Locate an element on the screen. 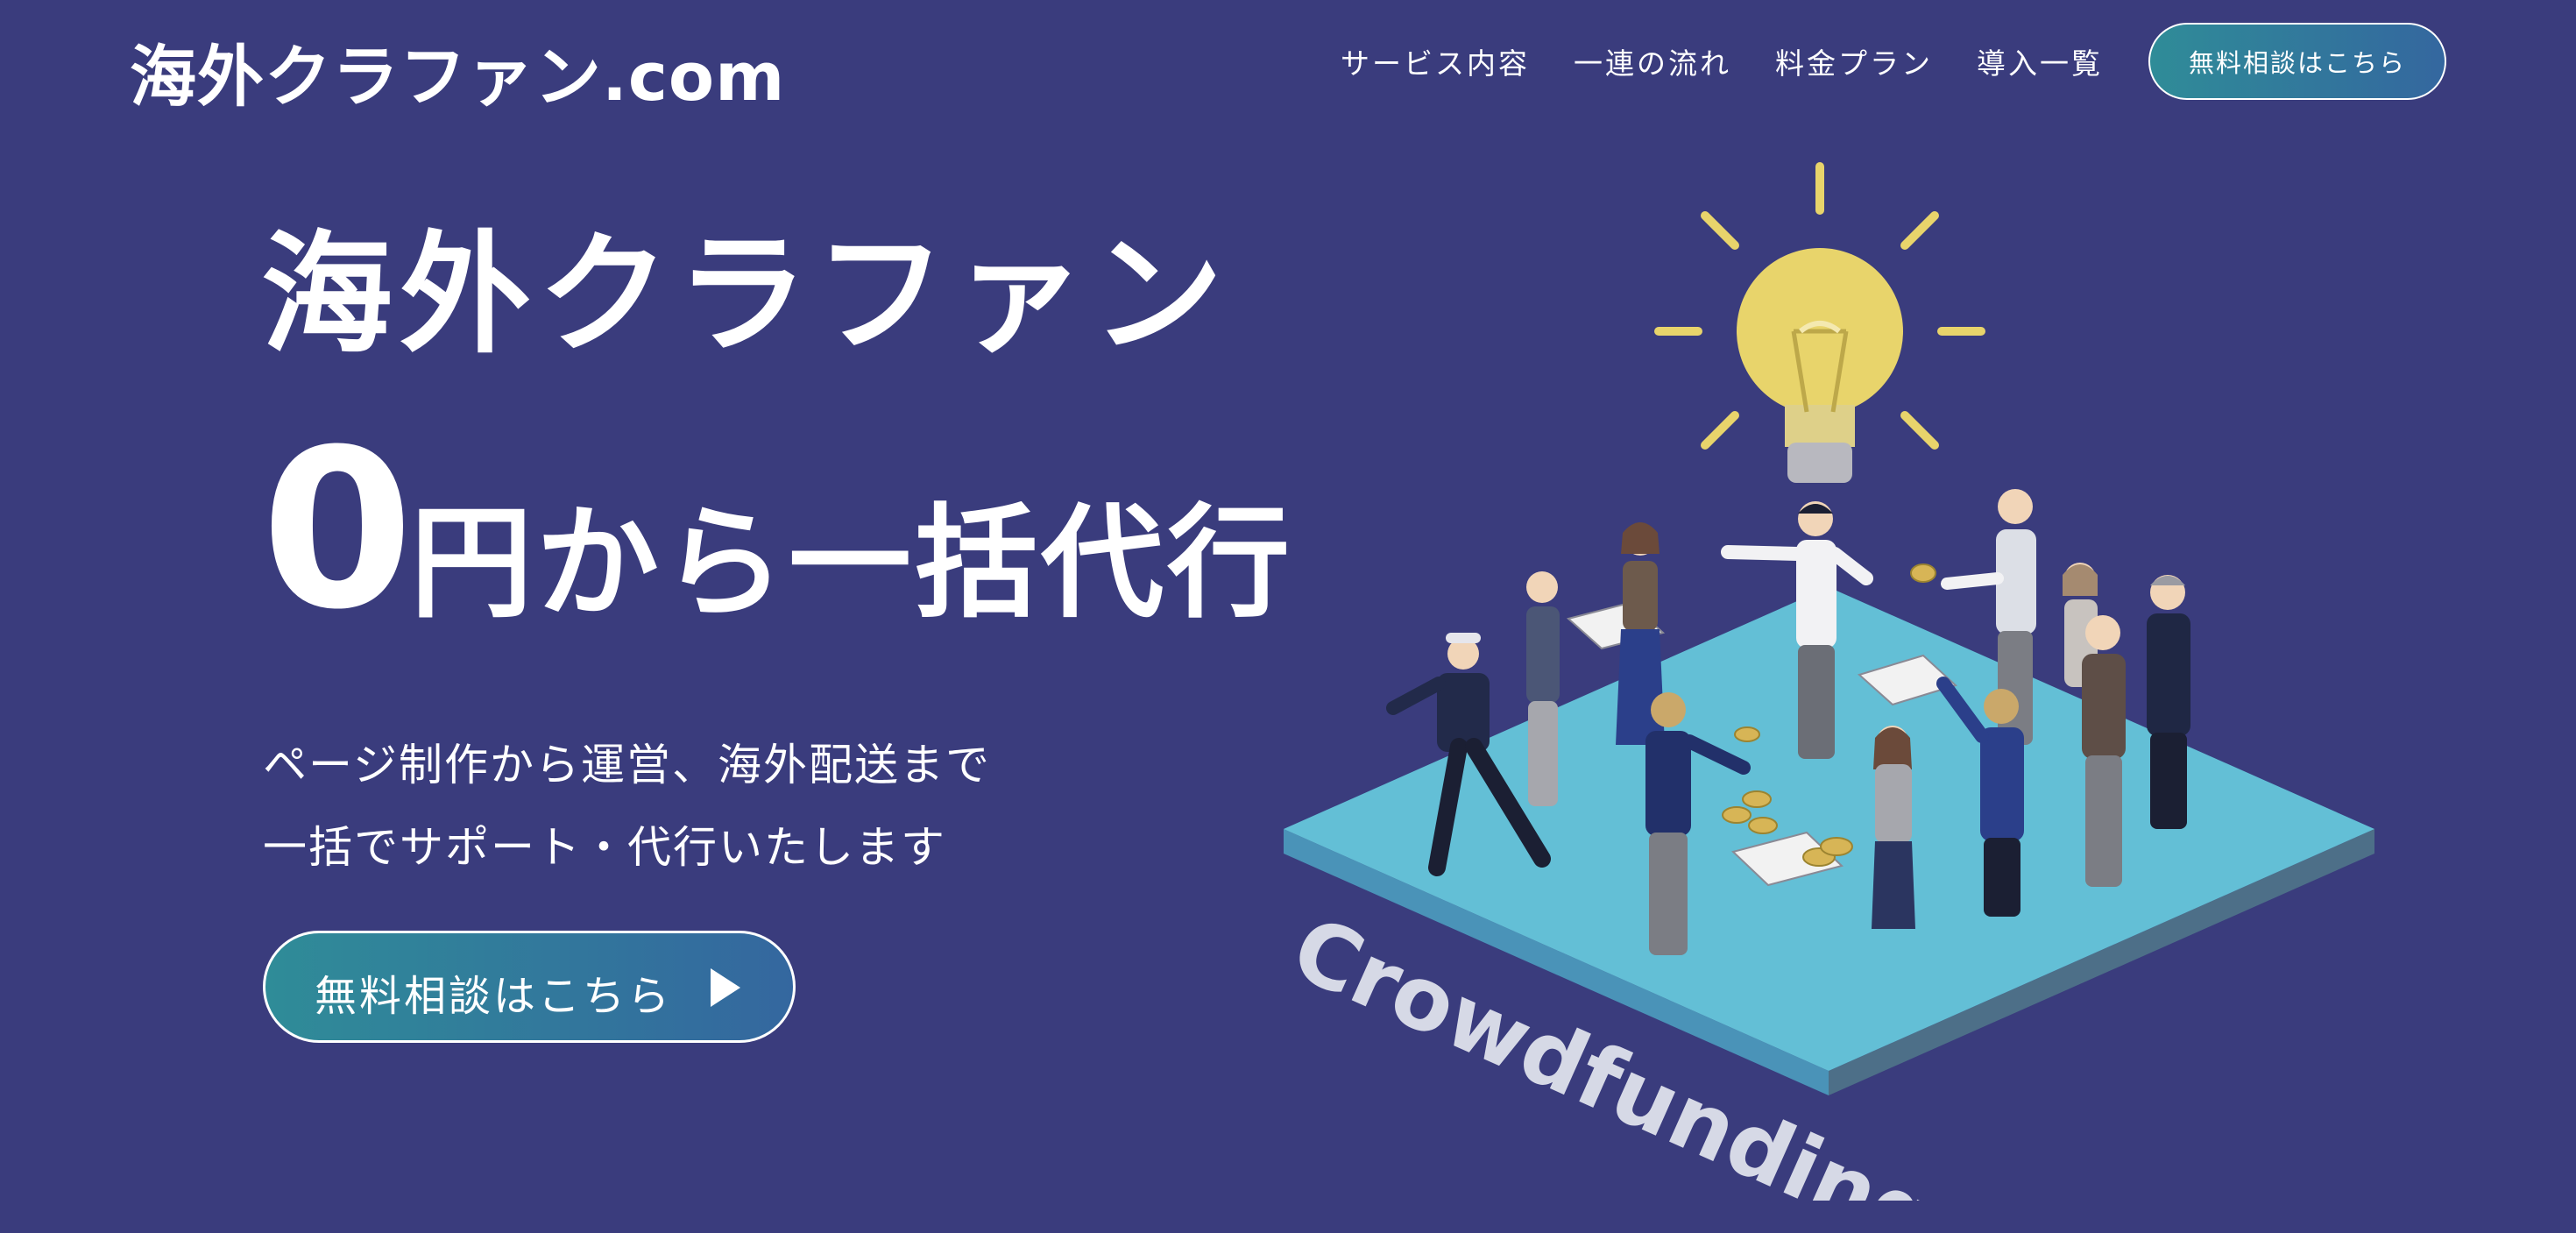 The width and height of the screenshot is (2576, 1233). nav-item-pricing: 料金プラン is located at coordinates (1854, 61).